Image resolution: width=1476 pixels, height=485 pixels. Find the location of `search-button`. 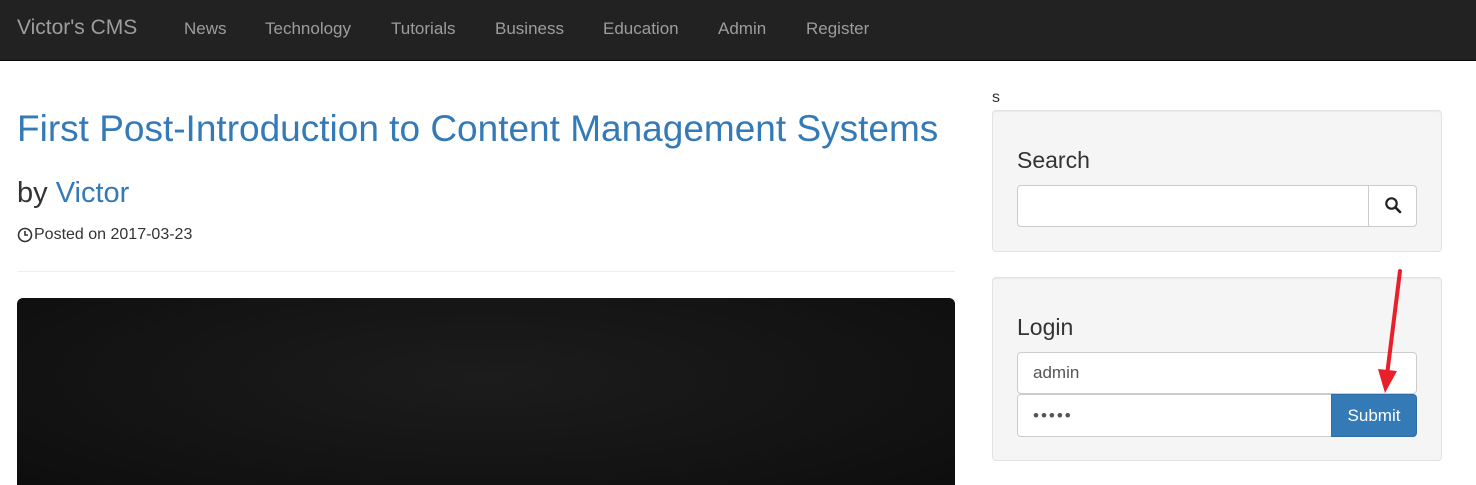

search-button is located at coordinates (1392, 206).